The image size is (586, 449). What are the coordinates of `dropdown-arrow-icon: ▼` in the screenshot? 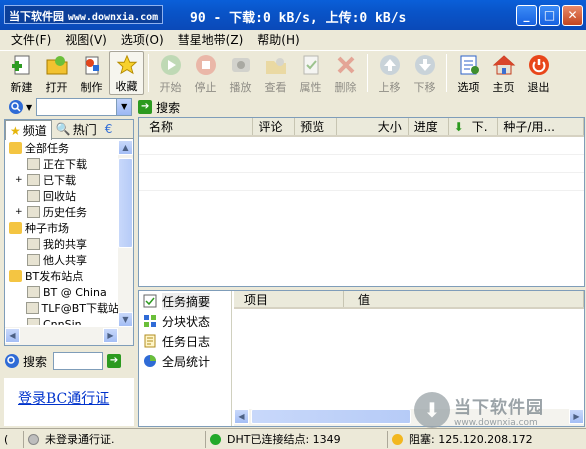 It's located at (124, 107).